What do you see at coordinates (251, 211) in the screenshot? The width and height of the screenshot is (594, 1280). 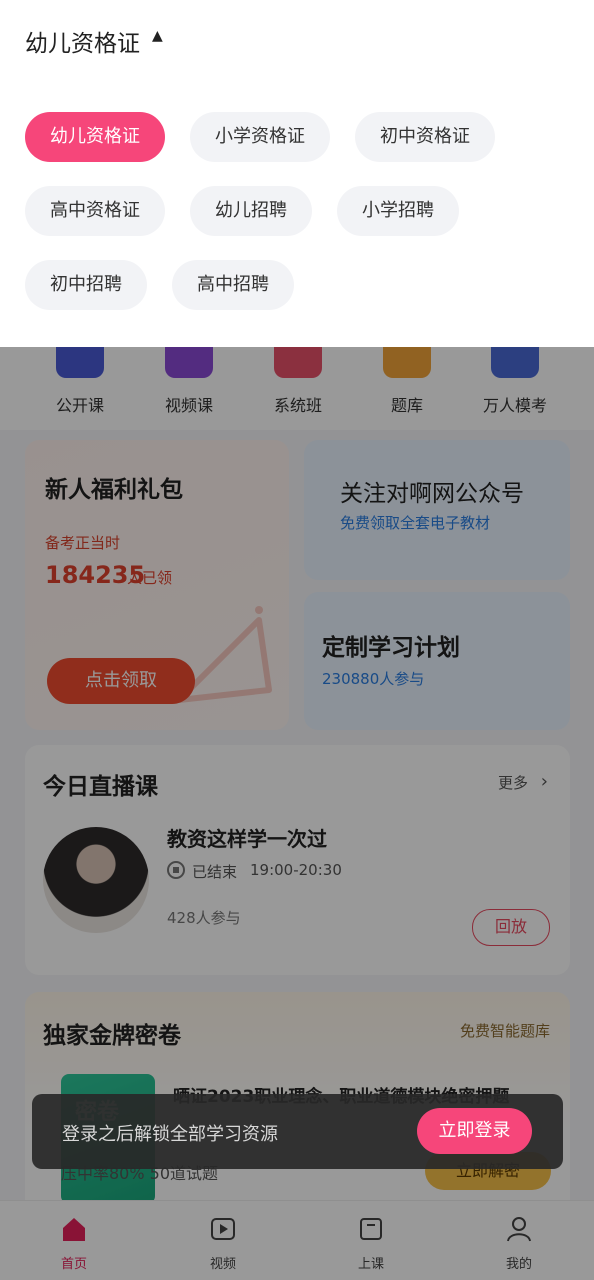 I see `option-chip: 幼儿招聘` at bounding box center [251, 211].